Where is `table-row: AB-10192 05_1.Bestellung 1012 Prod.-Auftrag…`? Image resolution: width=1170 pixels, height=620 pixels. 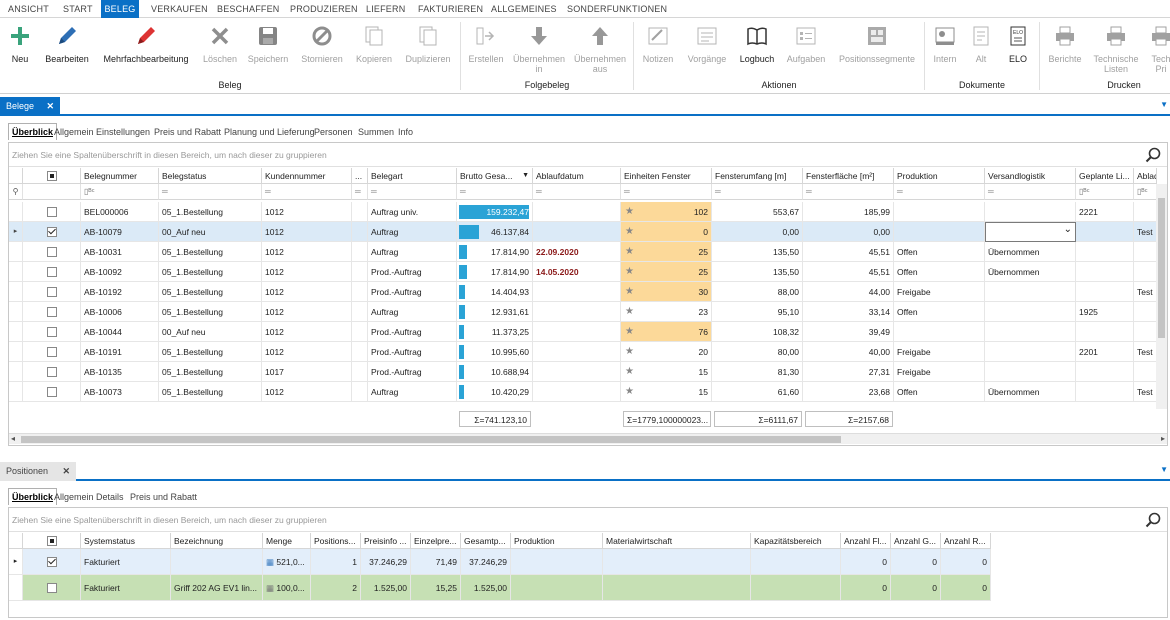
table-row: AB-10192 05_1.Bestellung 1012 Prod.-Auftrag… is located at coordinates (583, 292).